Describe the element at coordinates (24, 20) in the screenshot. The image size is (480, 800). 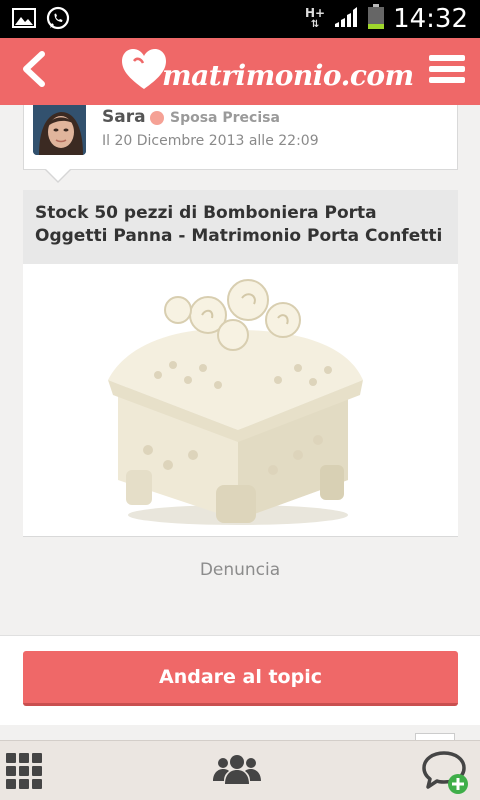
I see `gallery-icon` at that location.